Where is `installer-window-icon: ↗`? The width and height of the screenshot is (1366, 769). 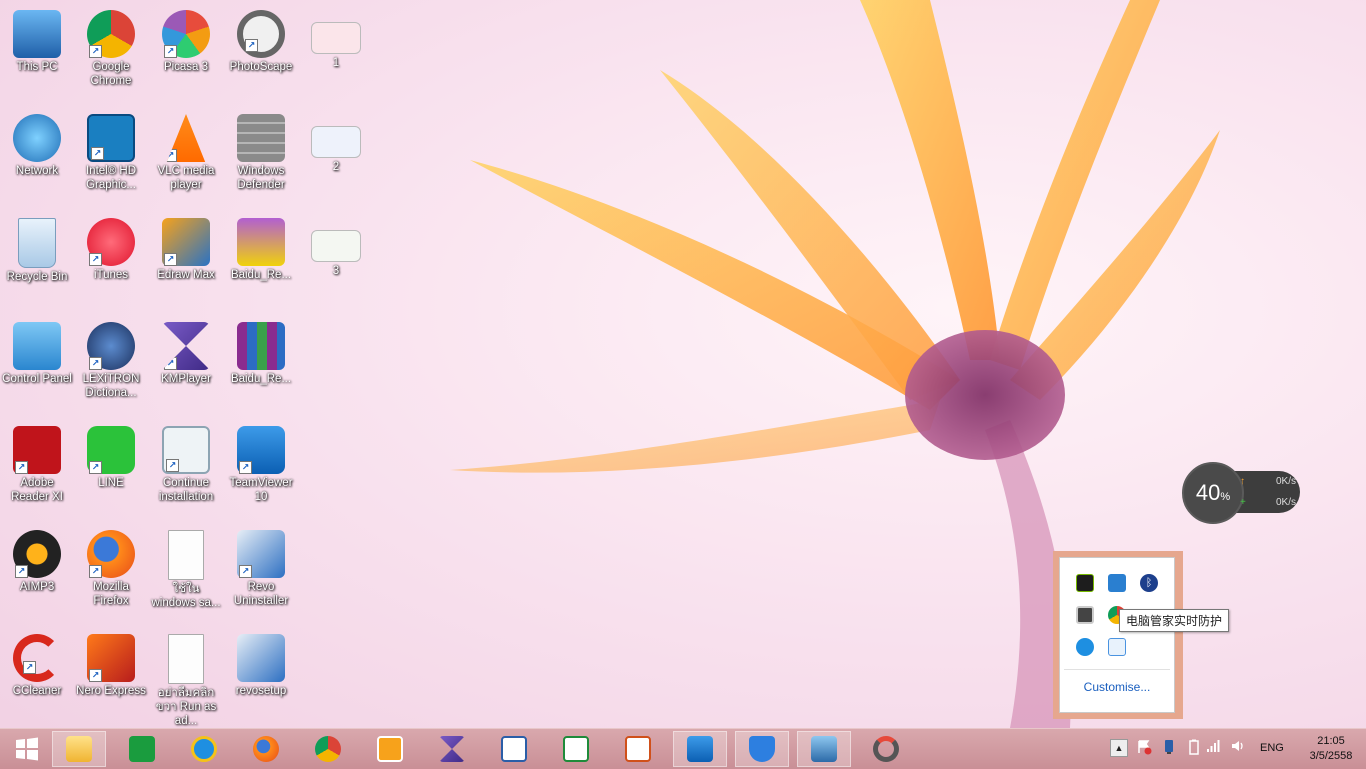 installer-window-icon: ↗ is located at coordinates (186, 450).